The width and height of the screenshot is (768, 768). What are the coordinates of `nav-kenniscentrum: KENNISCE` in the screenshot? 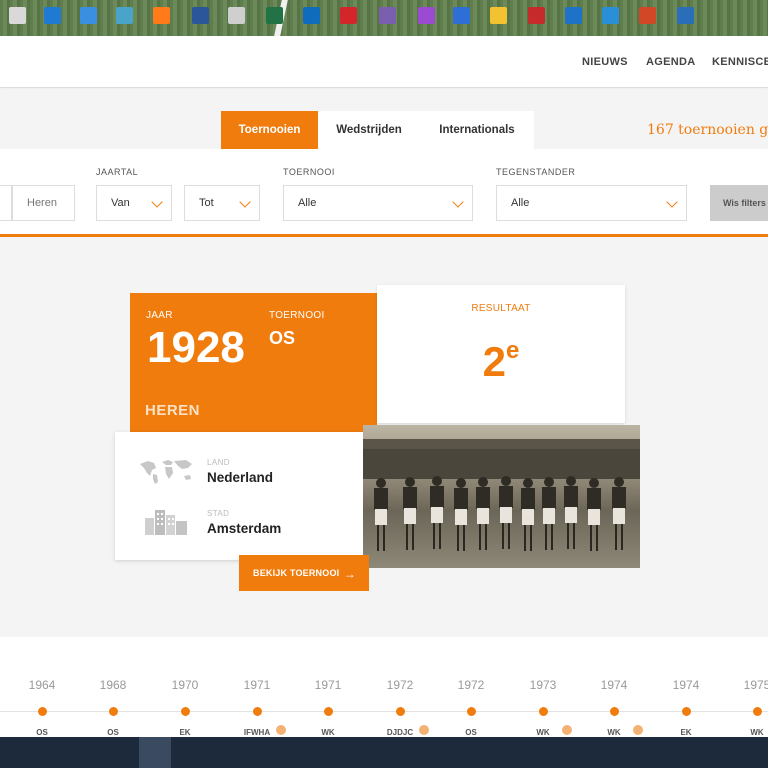 It's located at (740, 62).